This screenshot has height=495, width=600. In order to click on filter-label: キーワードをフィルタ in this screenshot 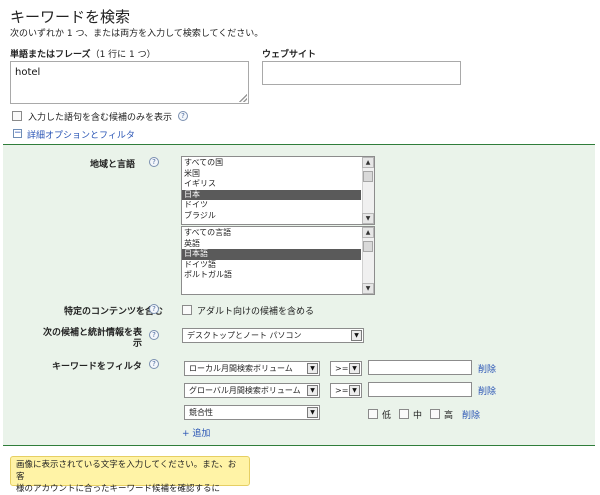, I will do `click(97, 367)`.